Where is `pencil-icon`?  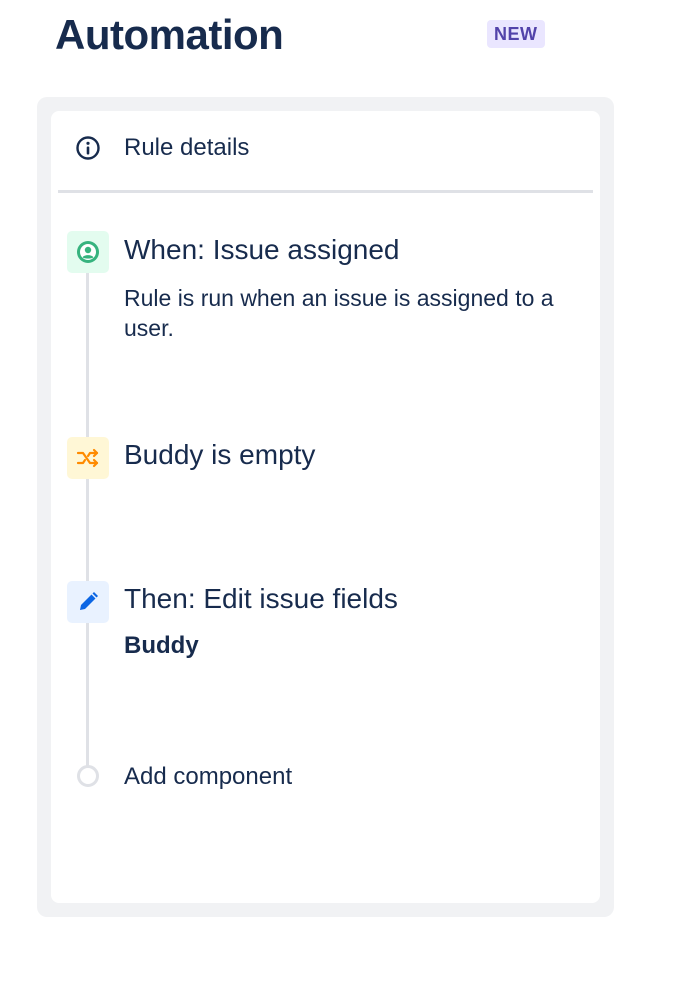
pencil-icon is located at coordinates (88, 602).